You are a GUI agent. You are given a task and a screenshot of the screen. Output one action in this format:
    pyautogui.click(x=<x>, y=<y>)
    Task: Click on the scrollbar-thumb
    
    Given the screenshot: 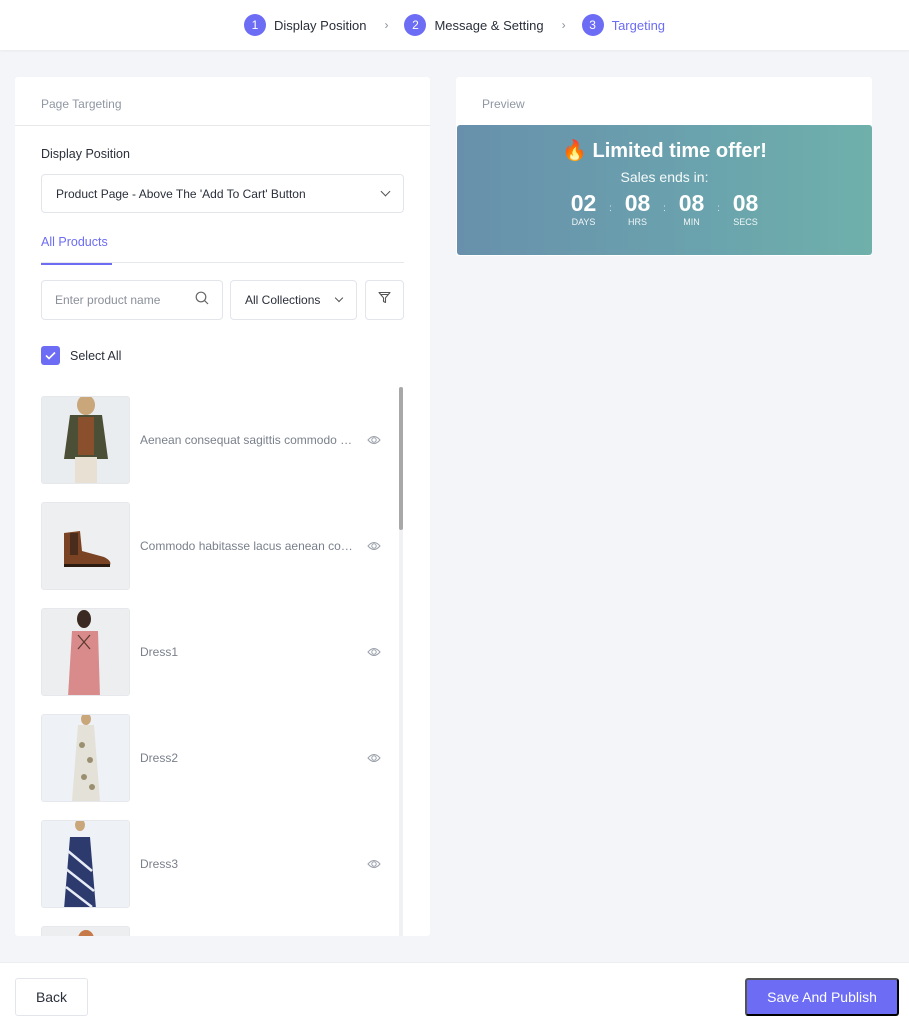 What is the action you would take?
    pyautogui.click(x=401, y=458)
    